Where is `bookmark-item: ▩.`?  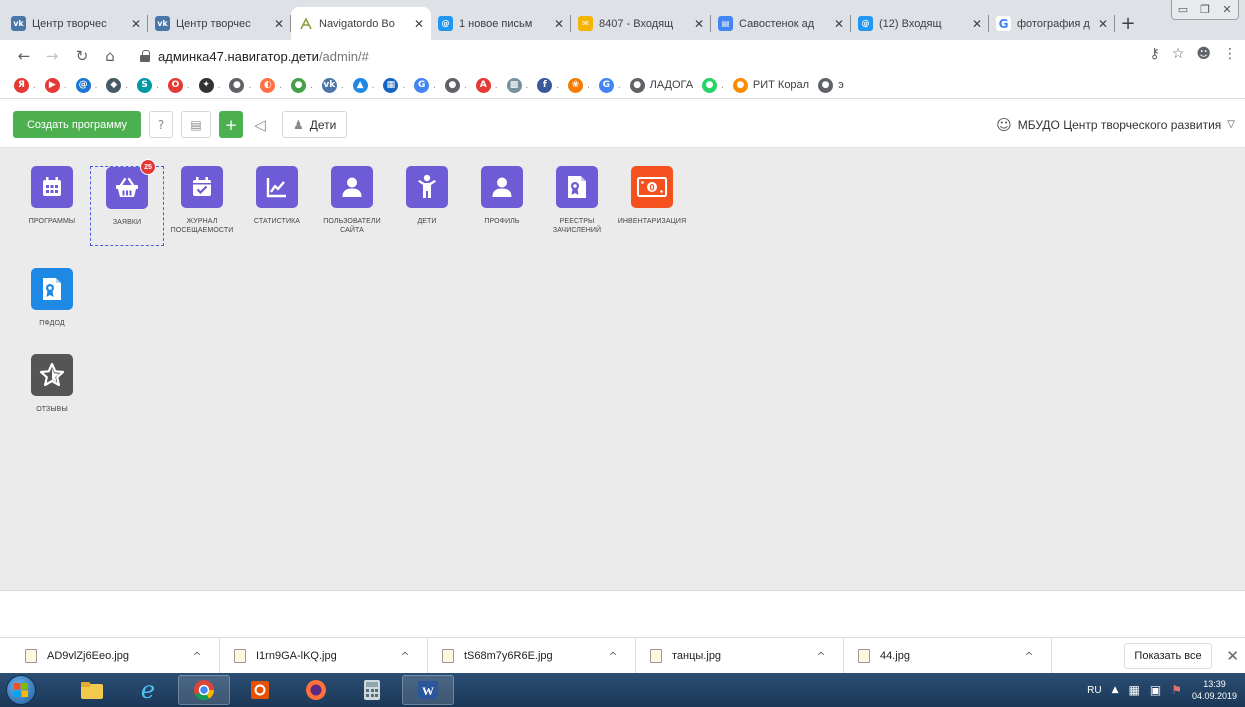 bookmark-item: ▩. is located at coordinates (517, 85).